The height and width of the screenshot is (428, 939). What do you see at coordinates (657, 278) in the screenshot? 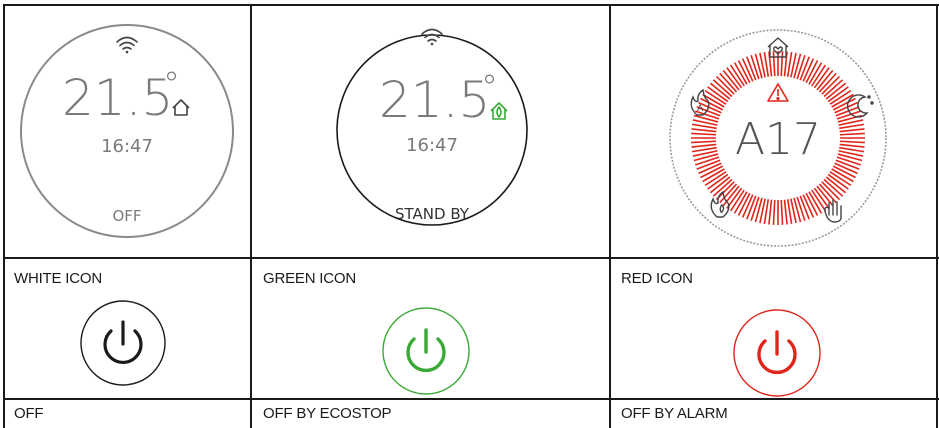
I see `icon-label-red: RED ICON` at bounding box center [657, 278].